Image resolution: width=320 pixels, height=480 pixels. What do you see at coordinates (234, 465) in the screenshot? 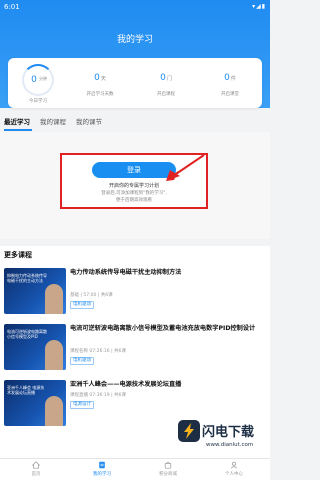
I see `user-icon` at bounding box center [234, 465].